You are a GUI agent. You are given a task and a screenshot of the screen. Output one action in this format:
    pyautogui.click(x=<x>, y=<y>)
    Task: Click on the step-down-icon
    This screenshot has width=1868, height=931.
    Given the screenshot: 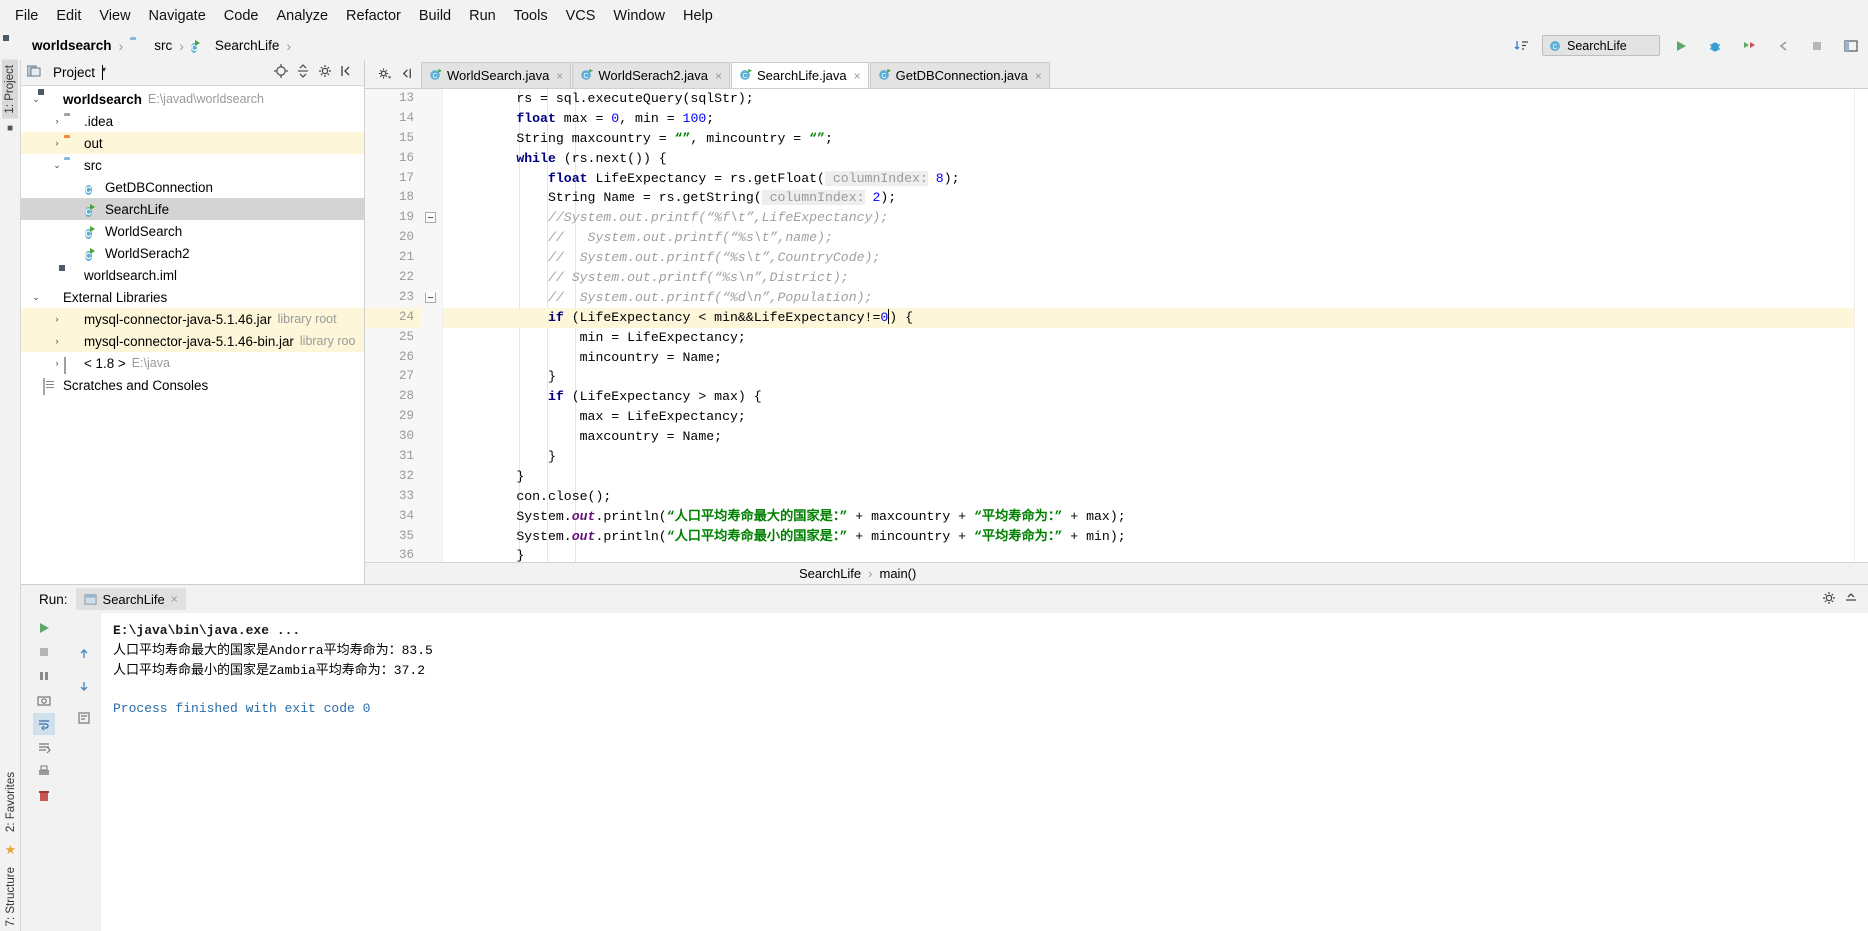 What is the action you would take?
    pyautogui.click(x=84, y=686)
    